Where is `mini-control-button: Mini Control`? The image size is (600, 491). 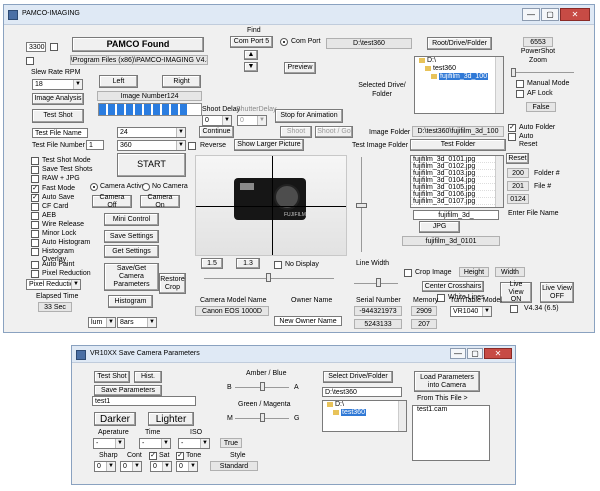 mini-control-button: Mini Control is located at coordinates (131, 219).